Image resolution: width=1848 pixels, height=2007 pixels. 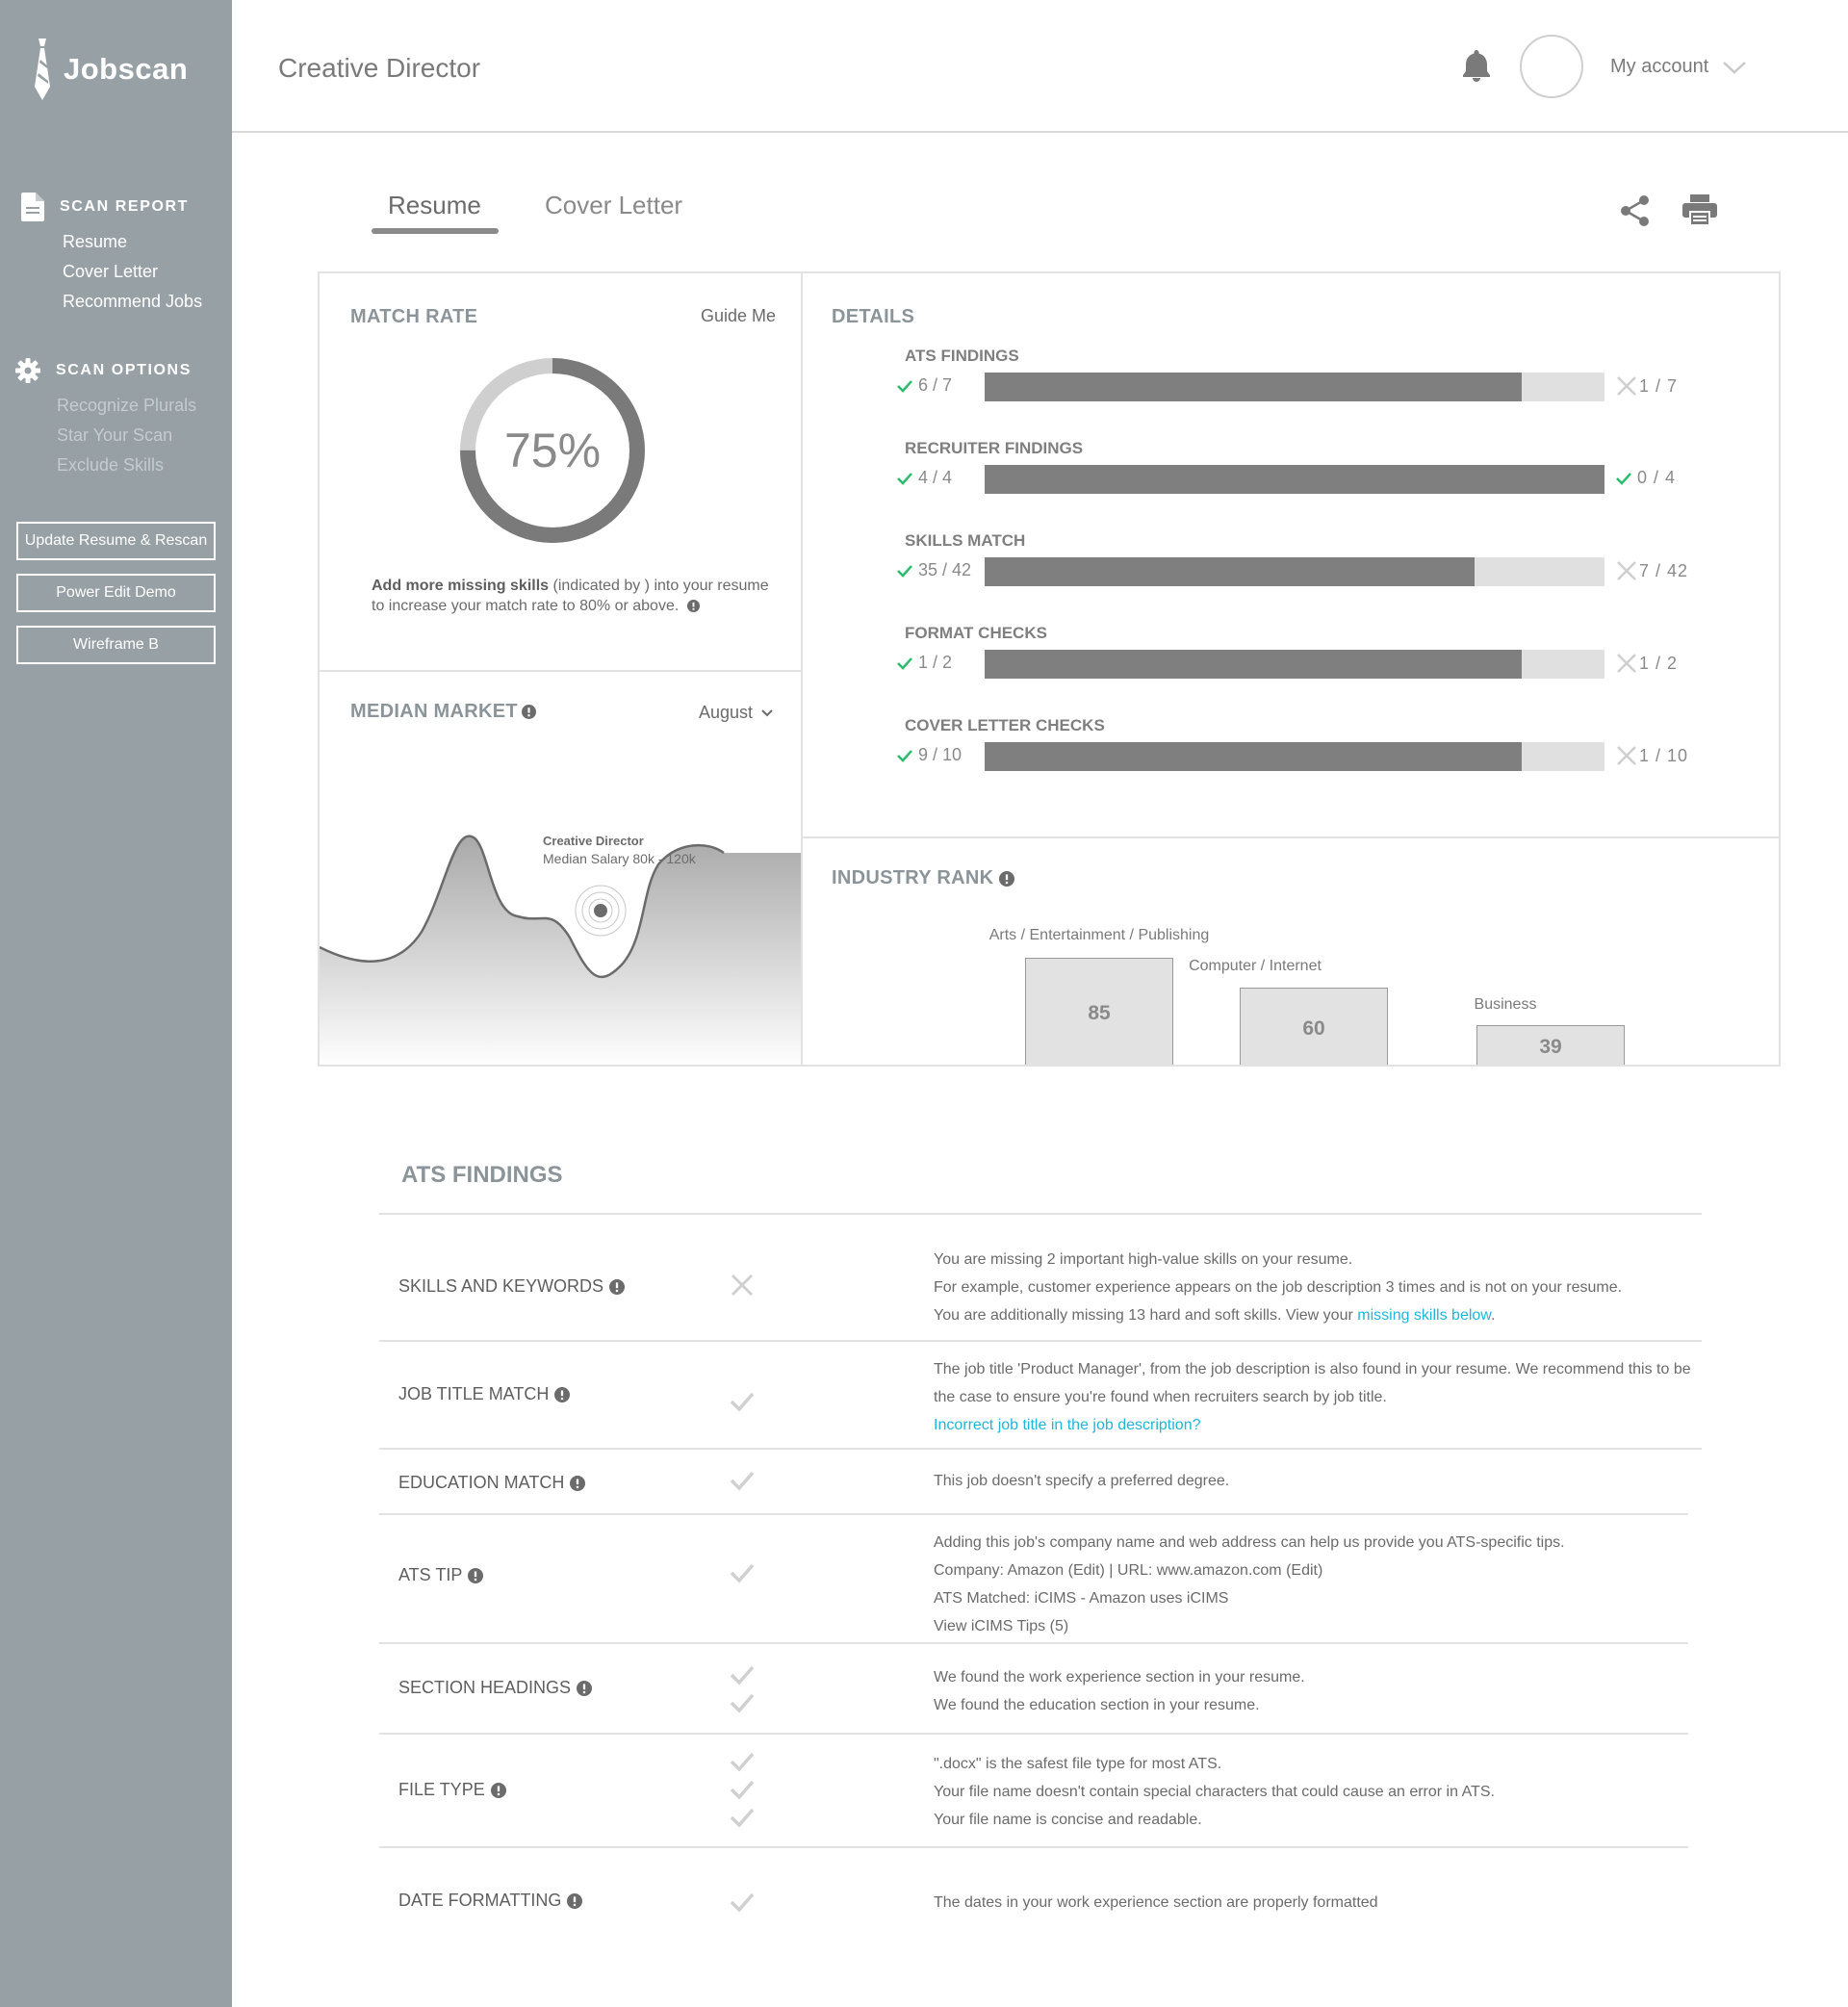 I want to click on match-rate-title: MATCH RATE, so click(x=414, y=316).